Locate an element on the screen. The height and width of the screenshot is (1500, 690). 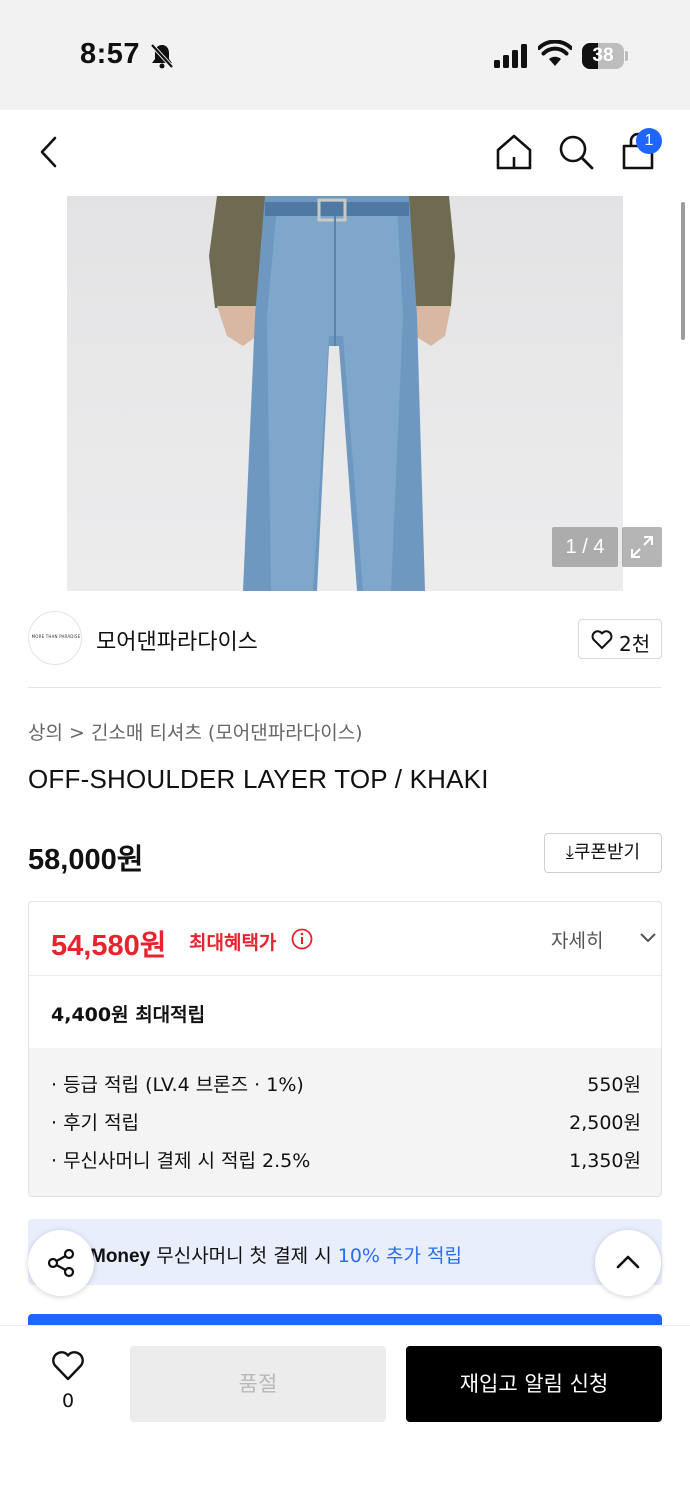
info-icon is located at coordinates (302, 939).